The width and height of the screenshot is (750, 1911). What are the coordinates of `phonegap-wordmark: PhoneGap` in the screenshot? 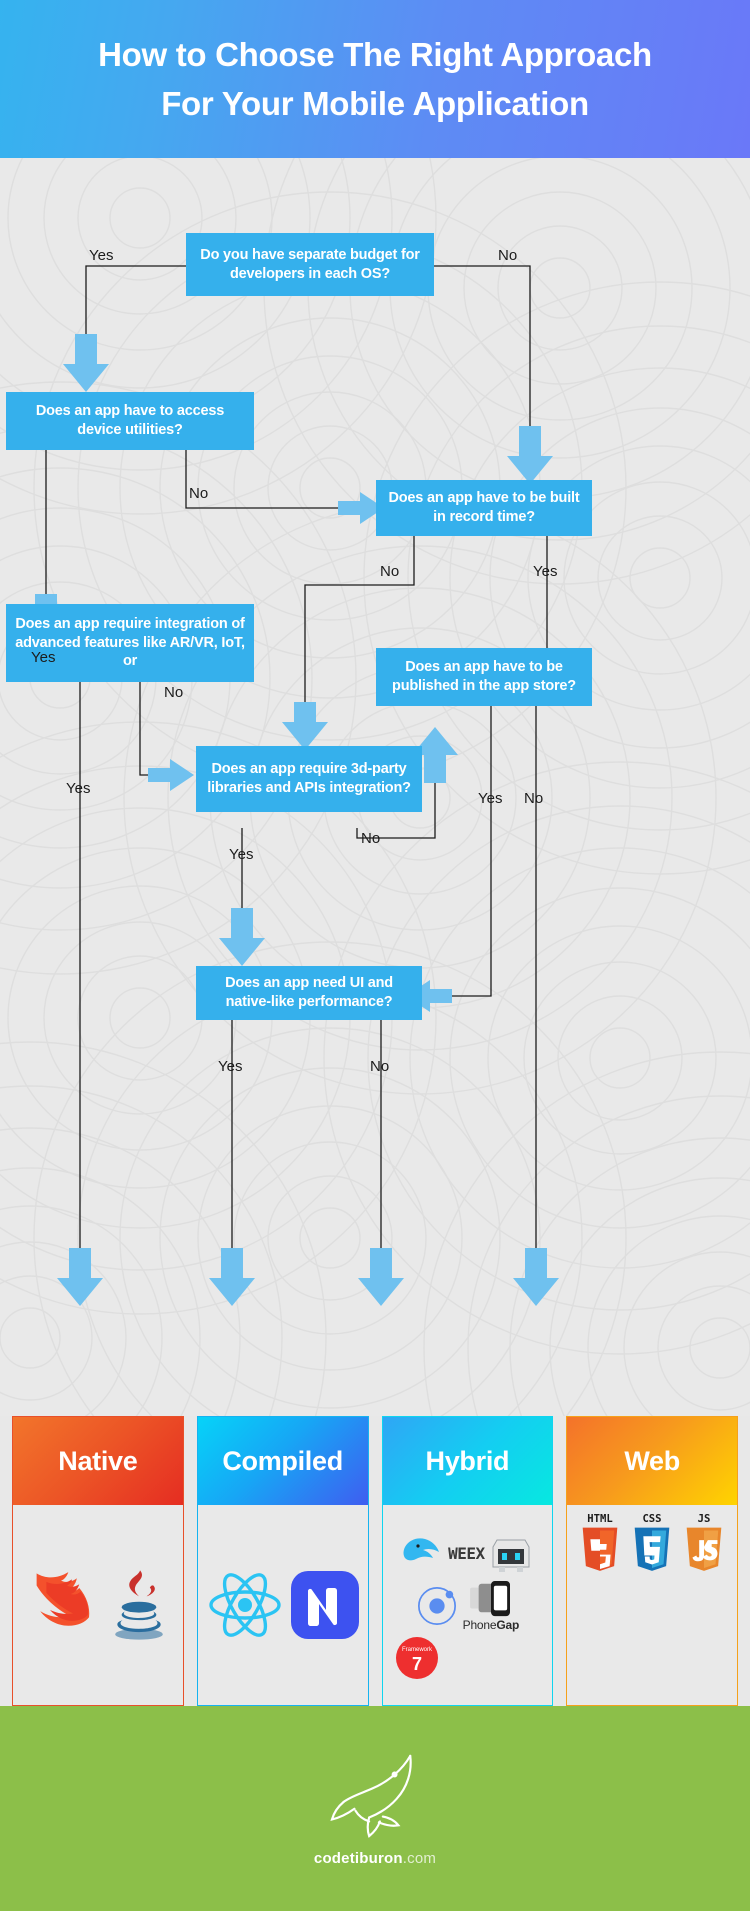 It's located at (491, 1625).